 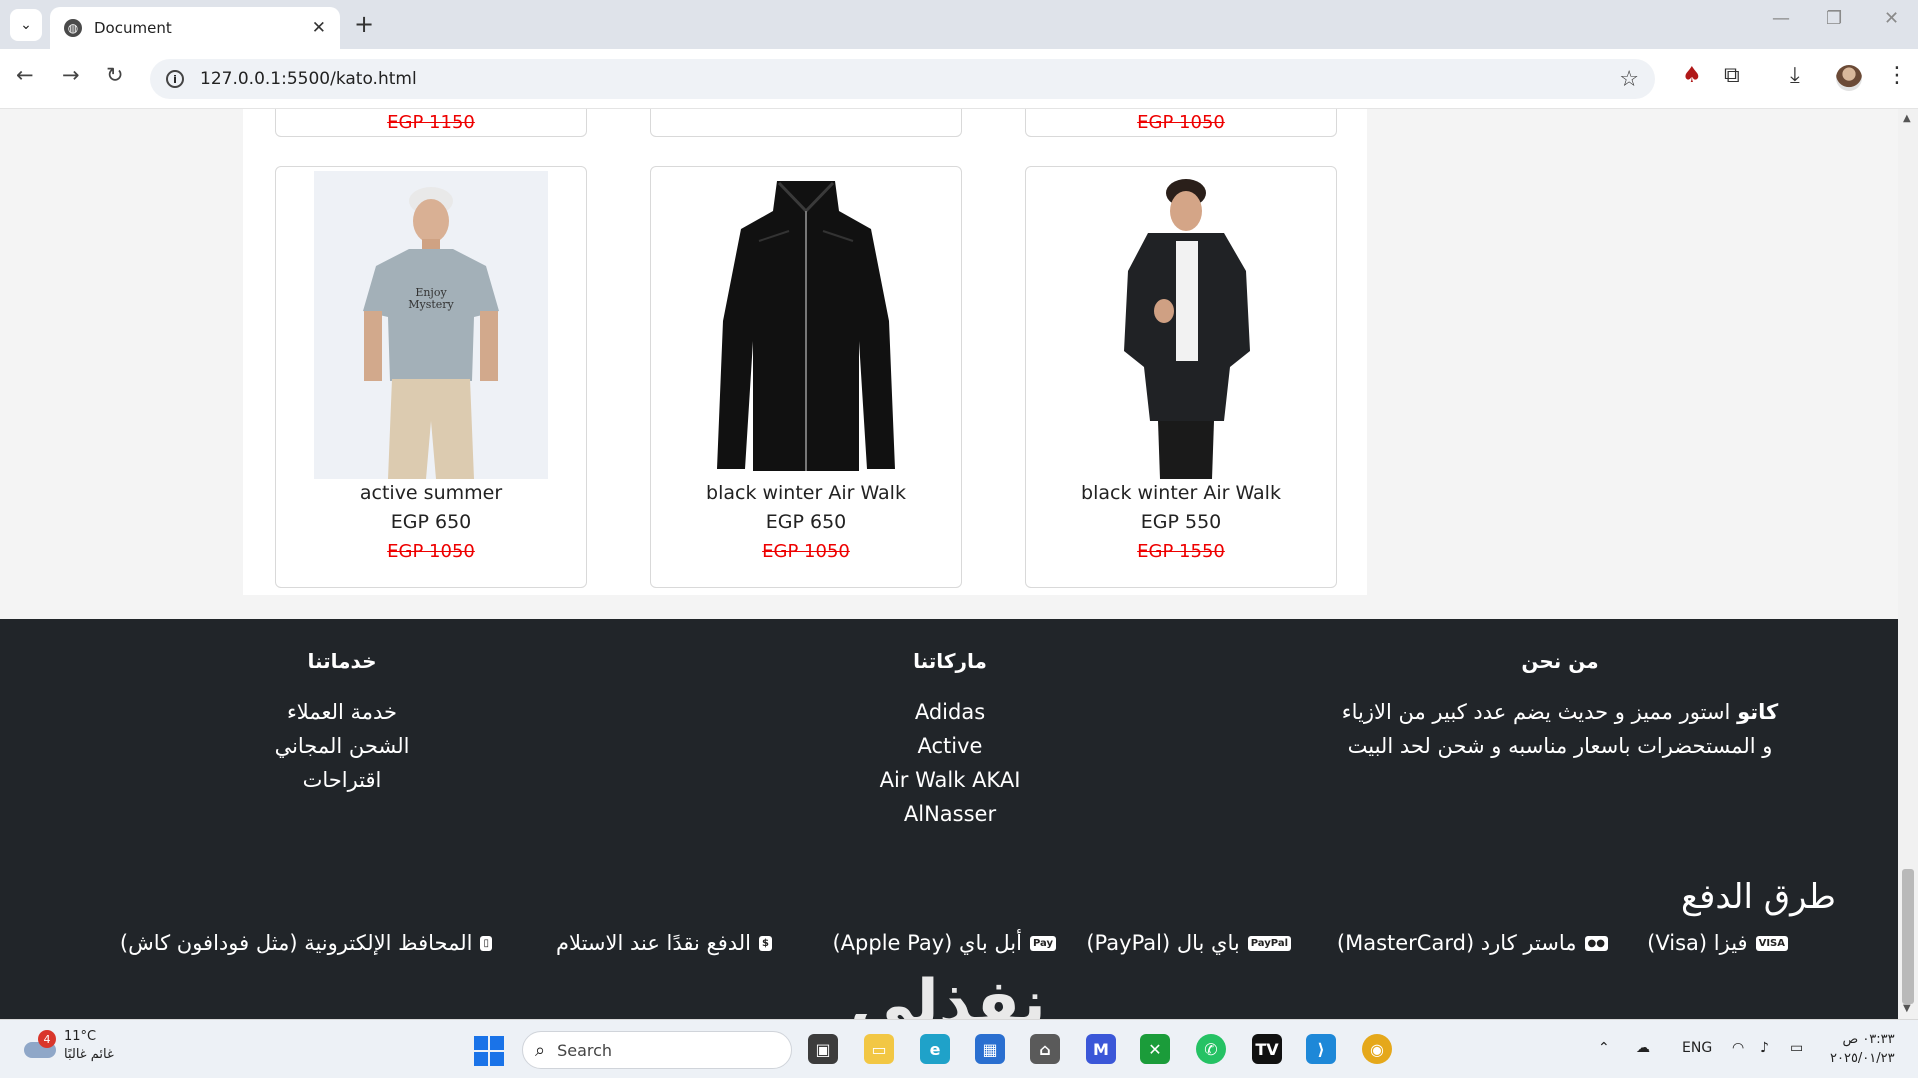 I want to click on chevron-down-icon: ⌄, so click(x=26, y=25).